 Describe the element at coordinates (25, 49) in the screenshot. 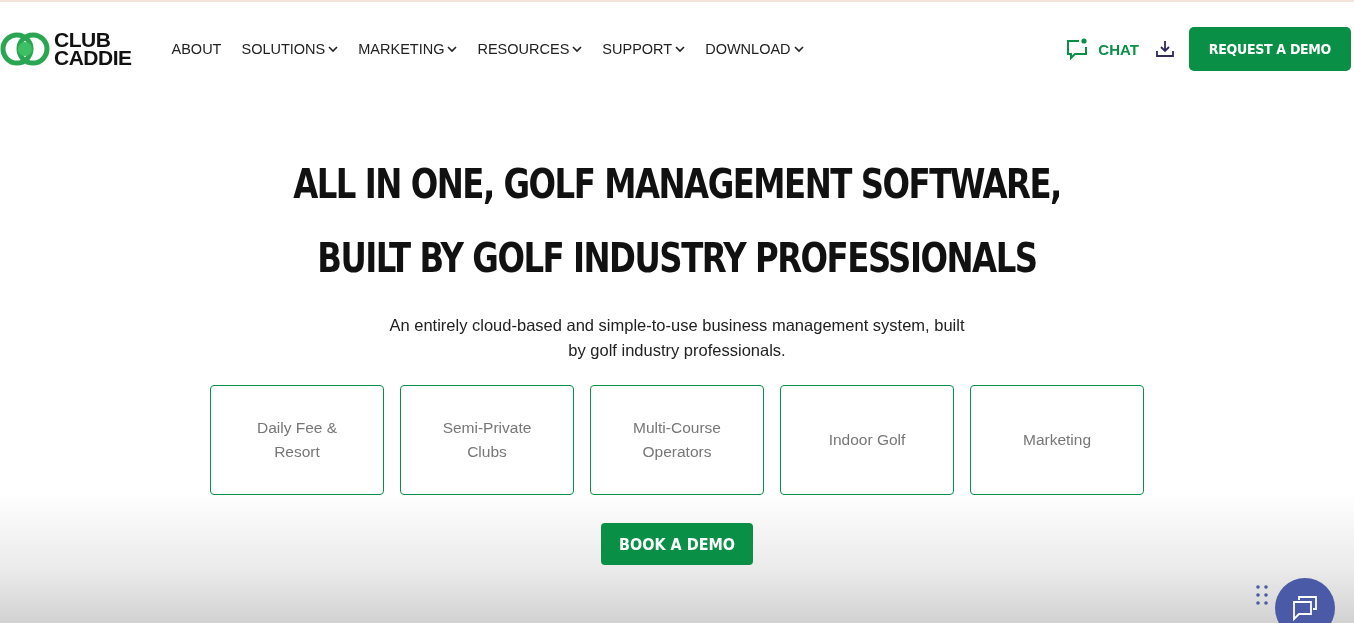

I see `logo-icon` at that location.